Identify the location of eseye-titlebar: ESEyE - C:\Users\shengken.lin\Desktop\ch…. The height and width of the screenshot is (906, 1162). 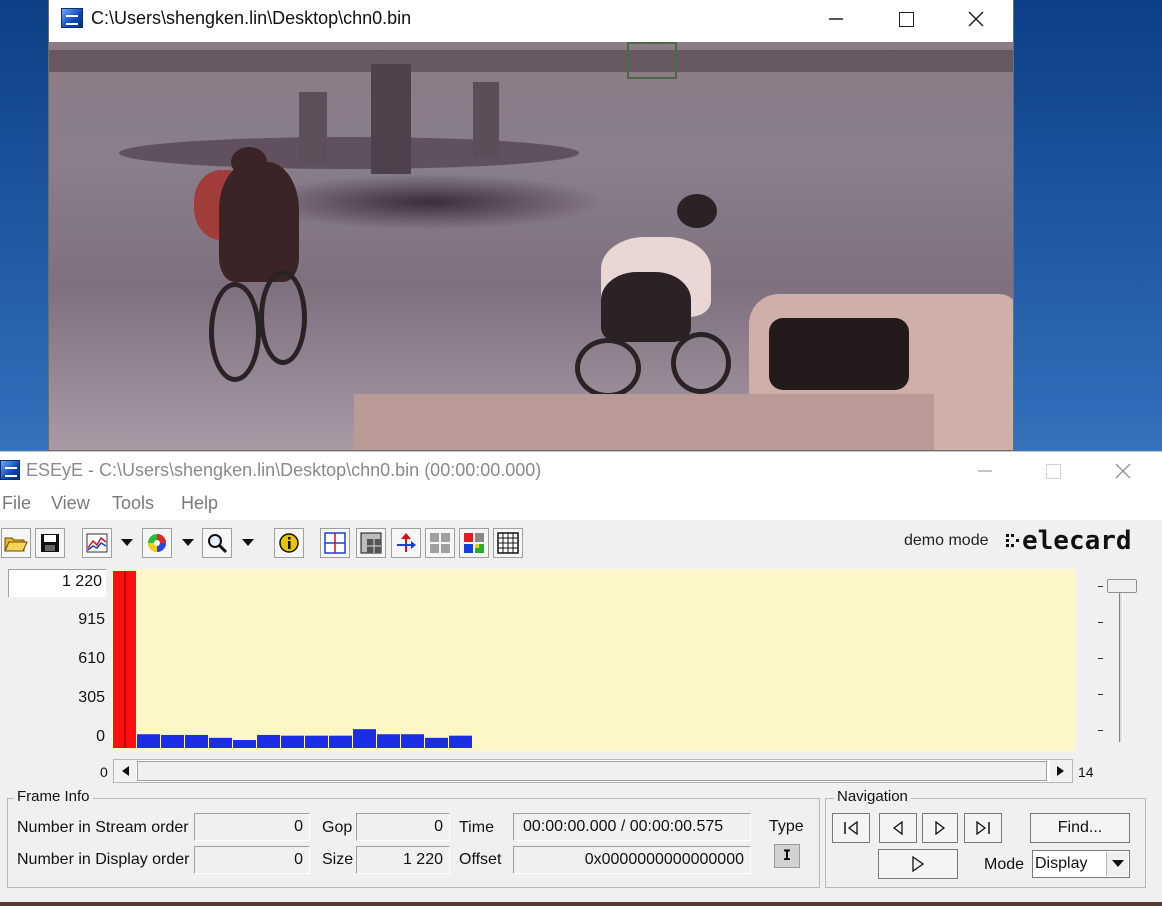
(581, 471).